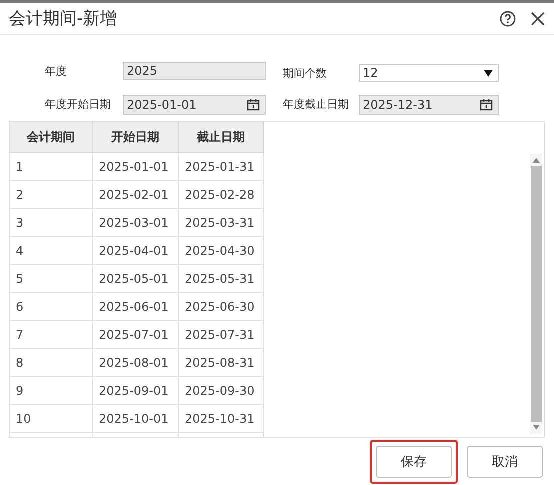 This screenshot has width=554, height=485. Describe the element at coordinates (221, 306) in the screenshot. I see `table-cell: 2025-06-30` at that location.